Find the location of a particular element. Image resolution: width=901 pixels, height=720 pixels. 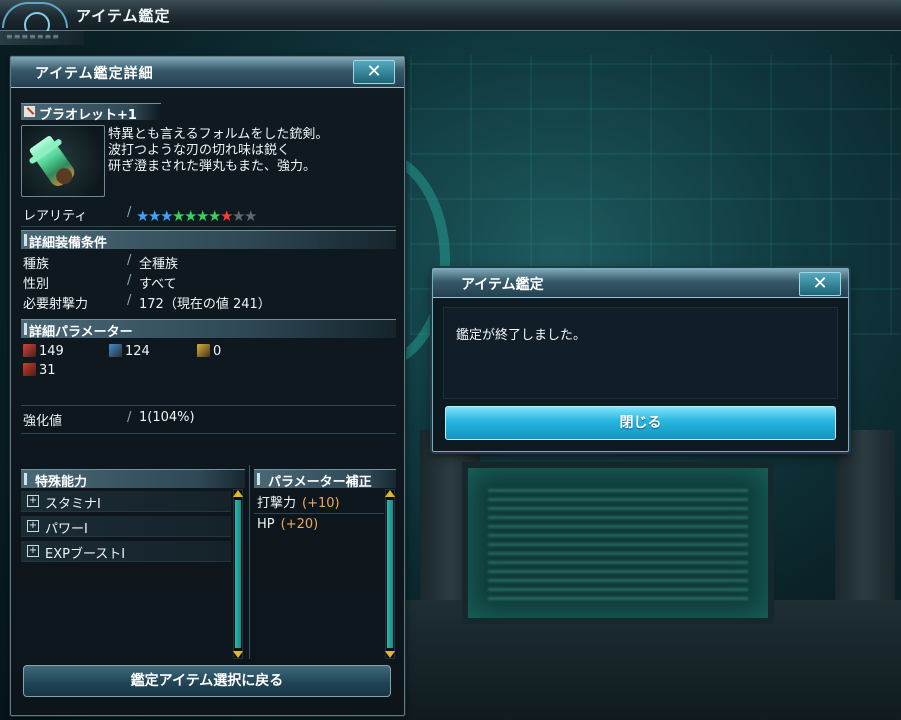

req-key: 種族 is located at coordinates (36, 264).